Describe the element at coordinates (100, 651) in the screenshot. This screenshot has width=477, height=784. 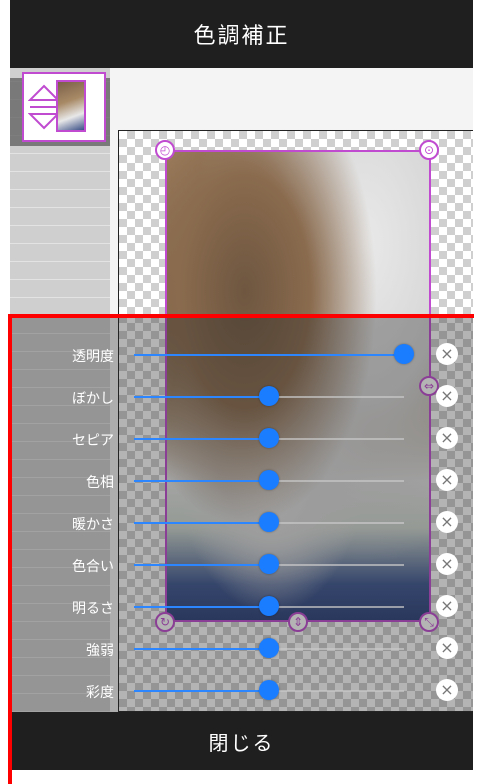
I see `slider-label: 強弱` at that location.